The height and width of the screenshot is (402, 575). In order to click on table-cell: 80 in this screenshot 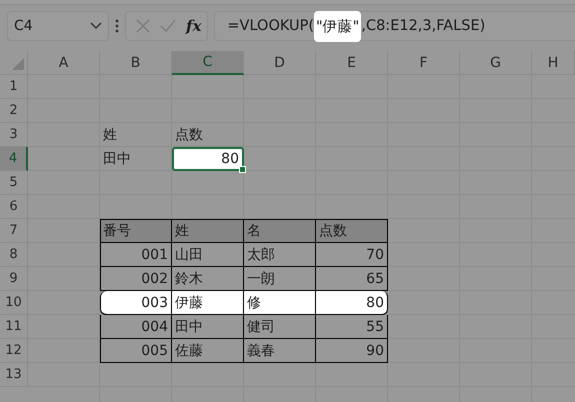, I will do `click(352, 303)`.